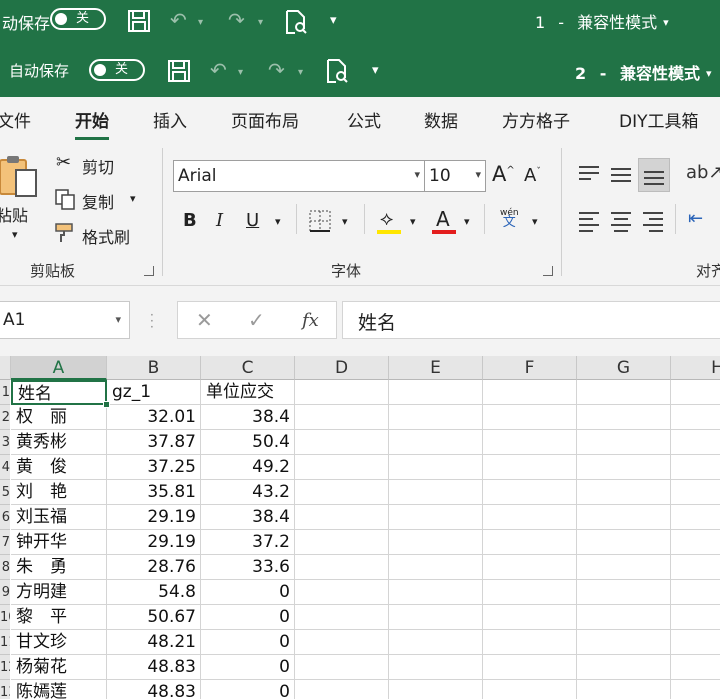  What do you see at coordinates (98, 166) in the screenshot?
I see `cut-label: 剪切` at bounding box center [98, 166].